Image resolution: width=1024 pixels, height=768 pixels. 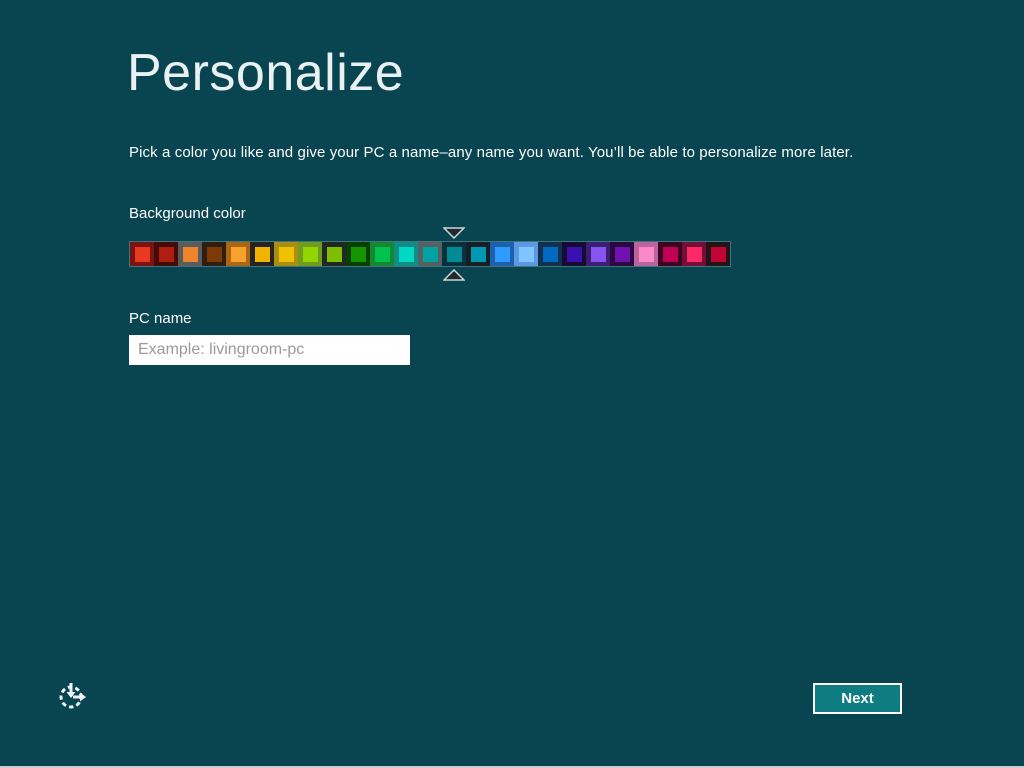 I want to click on slider-marker-top, so click(x=454, y=233).